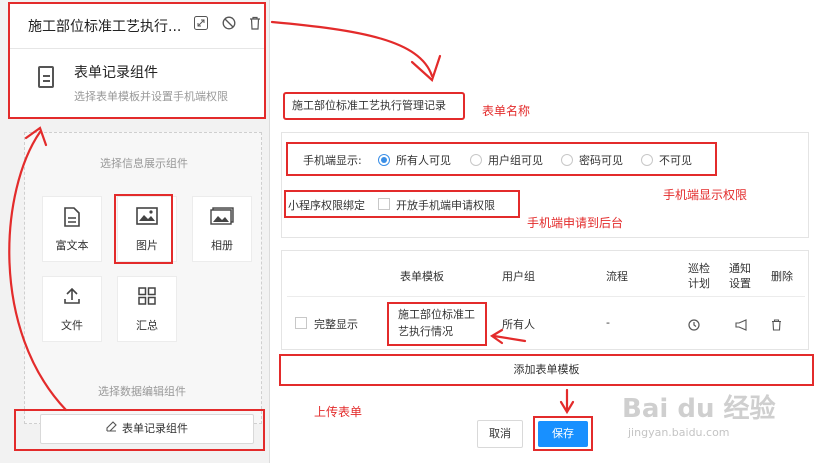 Image resolution: width=820 pixels, height=463 pixels. Describe the element at coordinates (38, 271) in the screenshot. I see `arrow-button-to-card` at that location.